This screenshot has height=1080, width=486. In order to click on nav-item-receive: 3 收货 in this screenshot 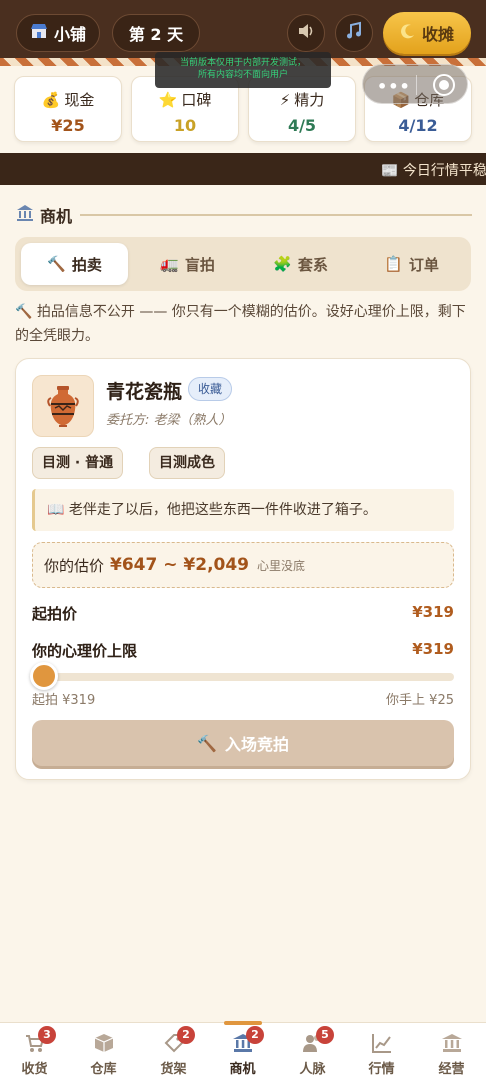, I will do `click(34, 1051)`.